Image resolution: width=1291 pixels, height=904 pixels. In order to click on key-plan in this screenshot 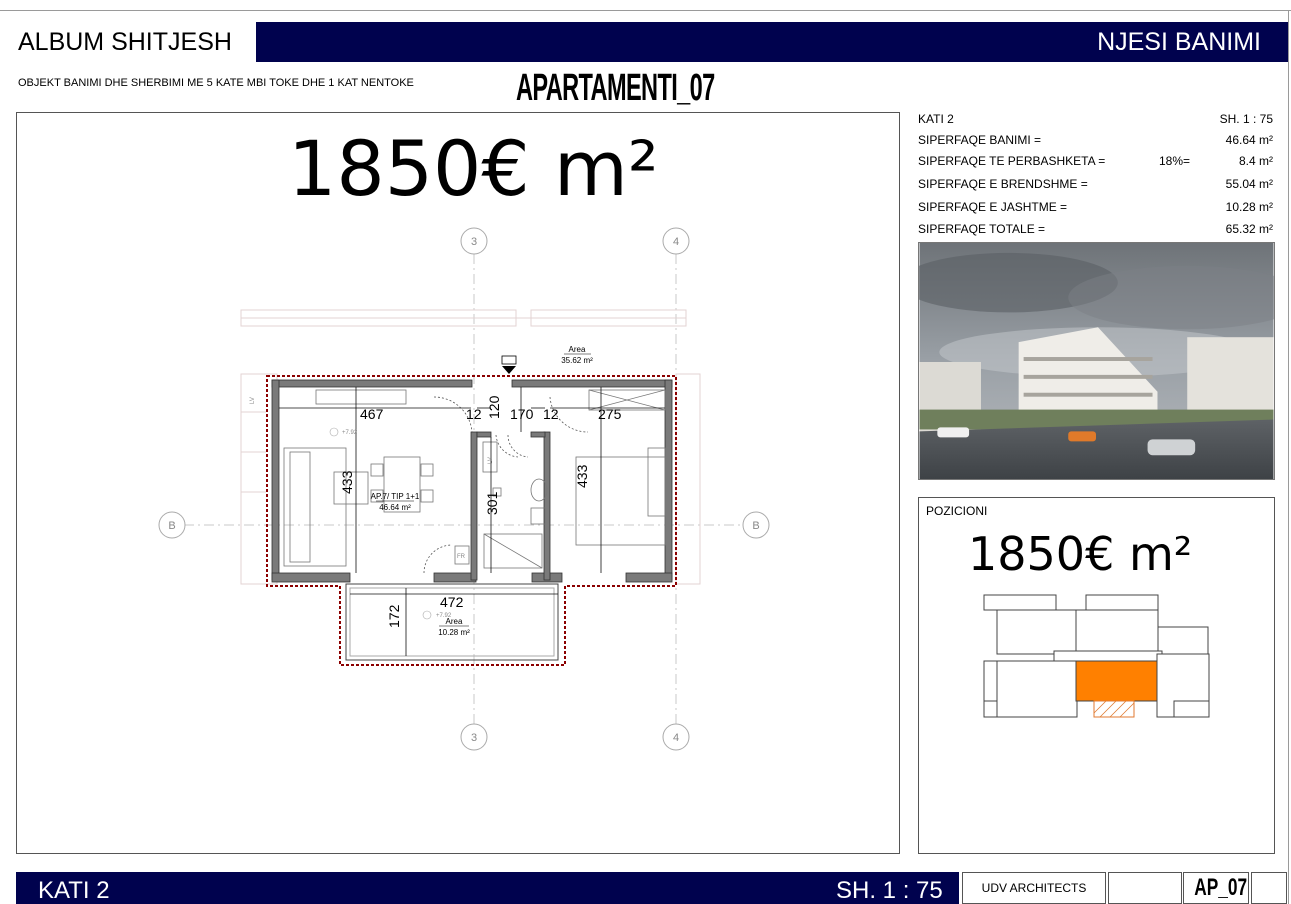, I will do `click(1096, 656)`.